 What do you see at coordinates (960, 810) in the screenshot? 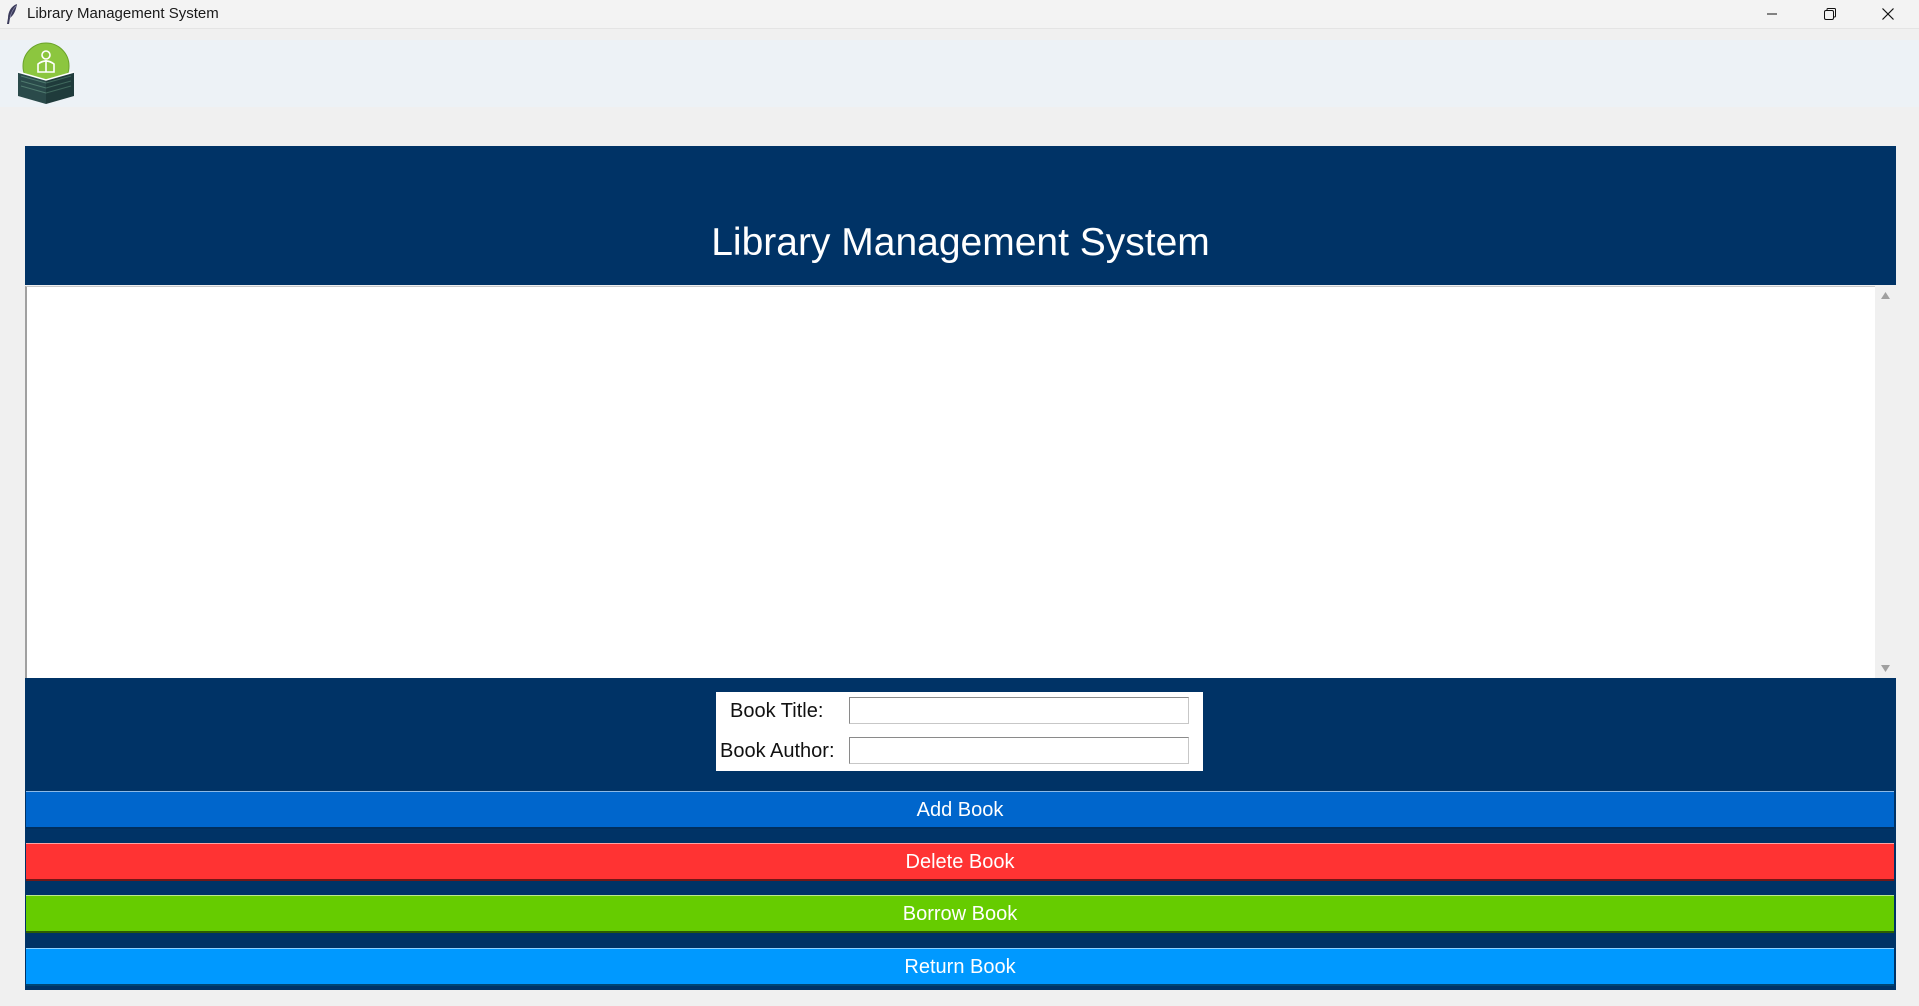
I see `add-book-button: Add Book` at bounding box center [960, 810].